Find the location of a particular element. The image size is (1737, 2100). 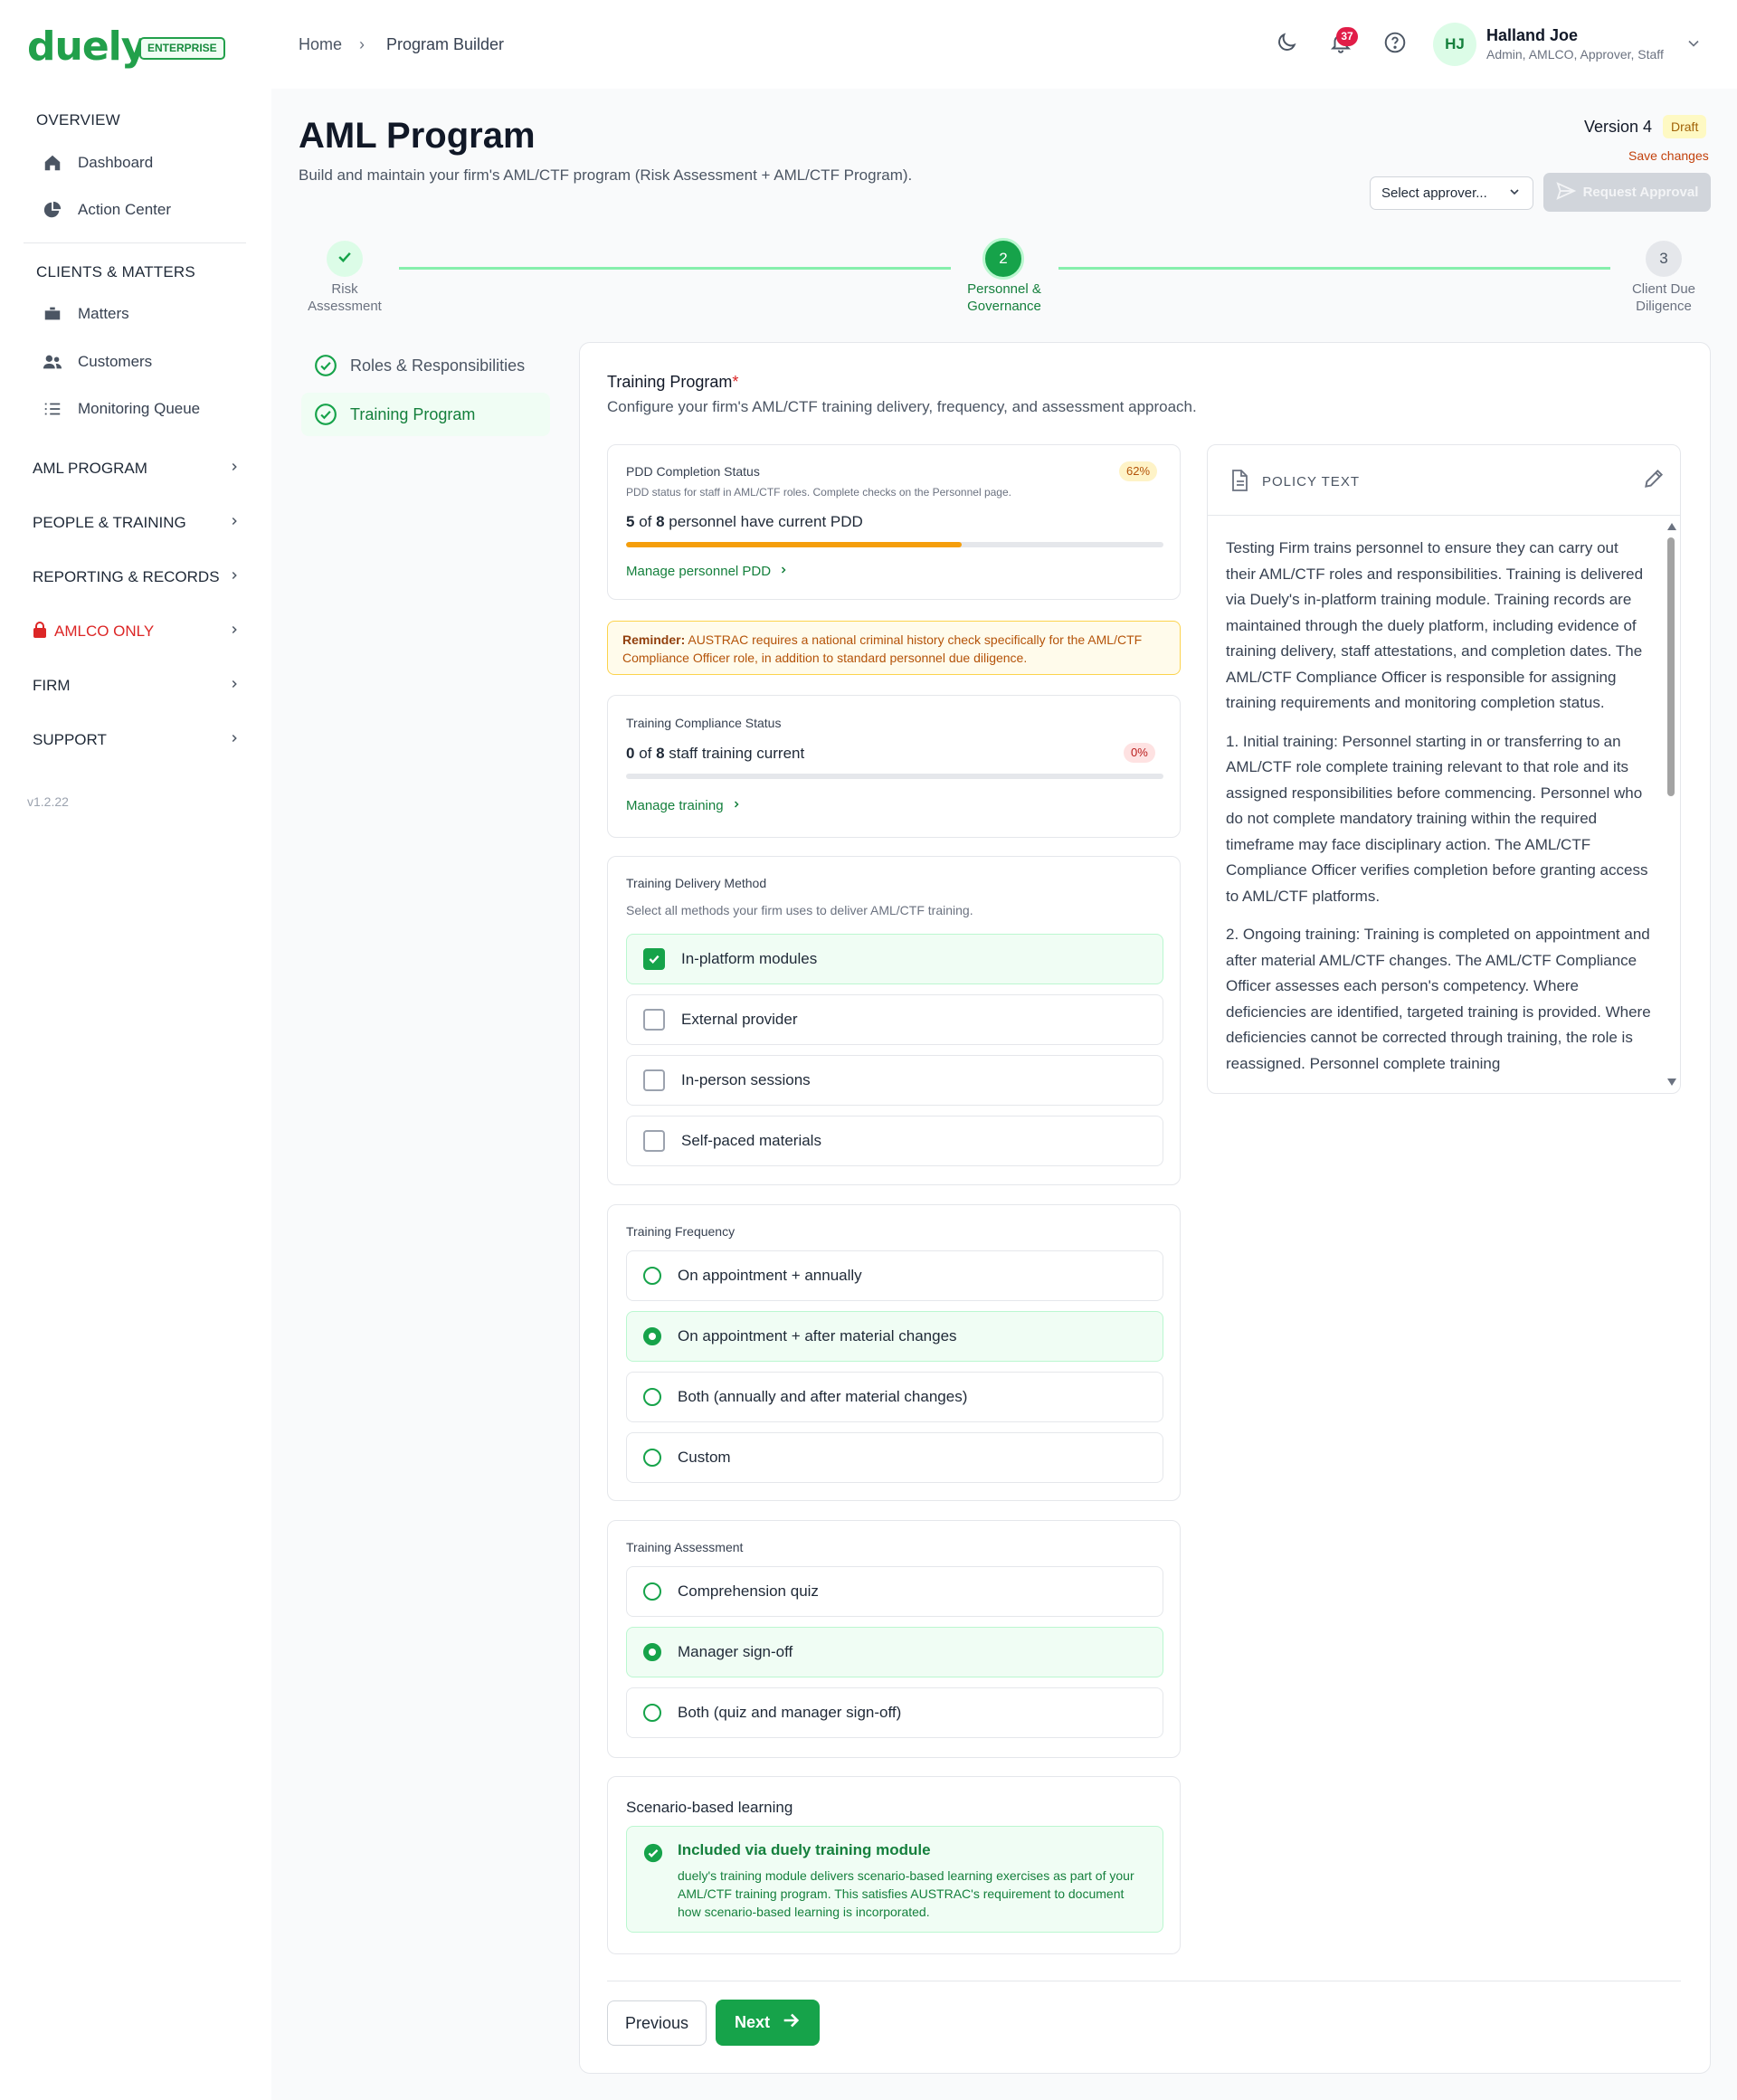

policy-header: POLICY TEXT is located at coordinates (1444, 480).